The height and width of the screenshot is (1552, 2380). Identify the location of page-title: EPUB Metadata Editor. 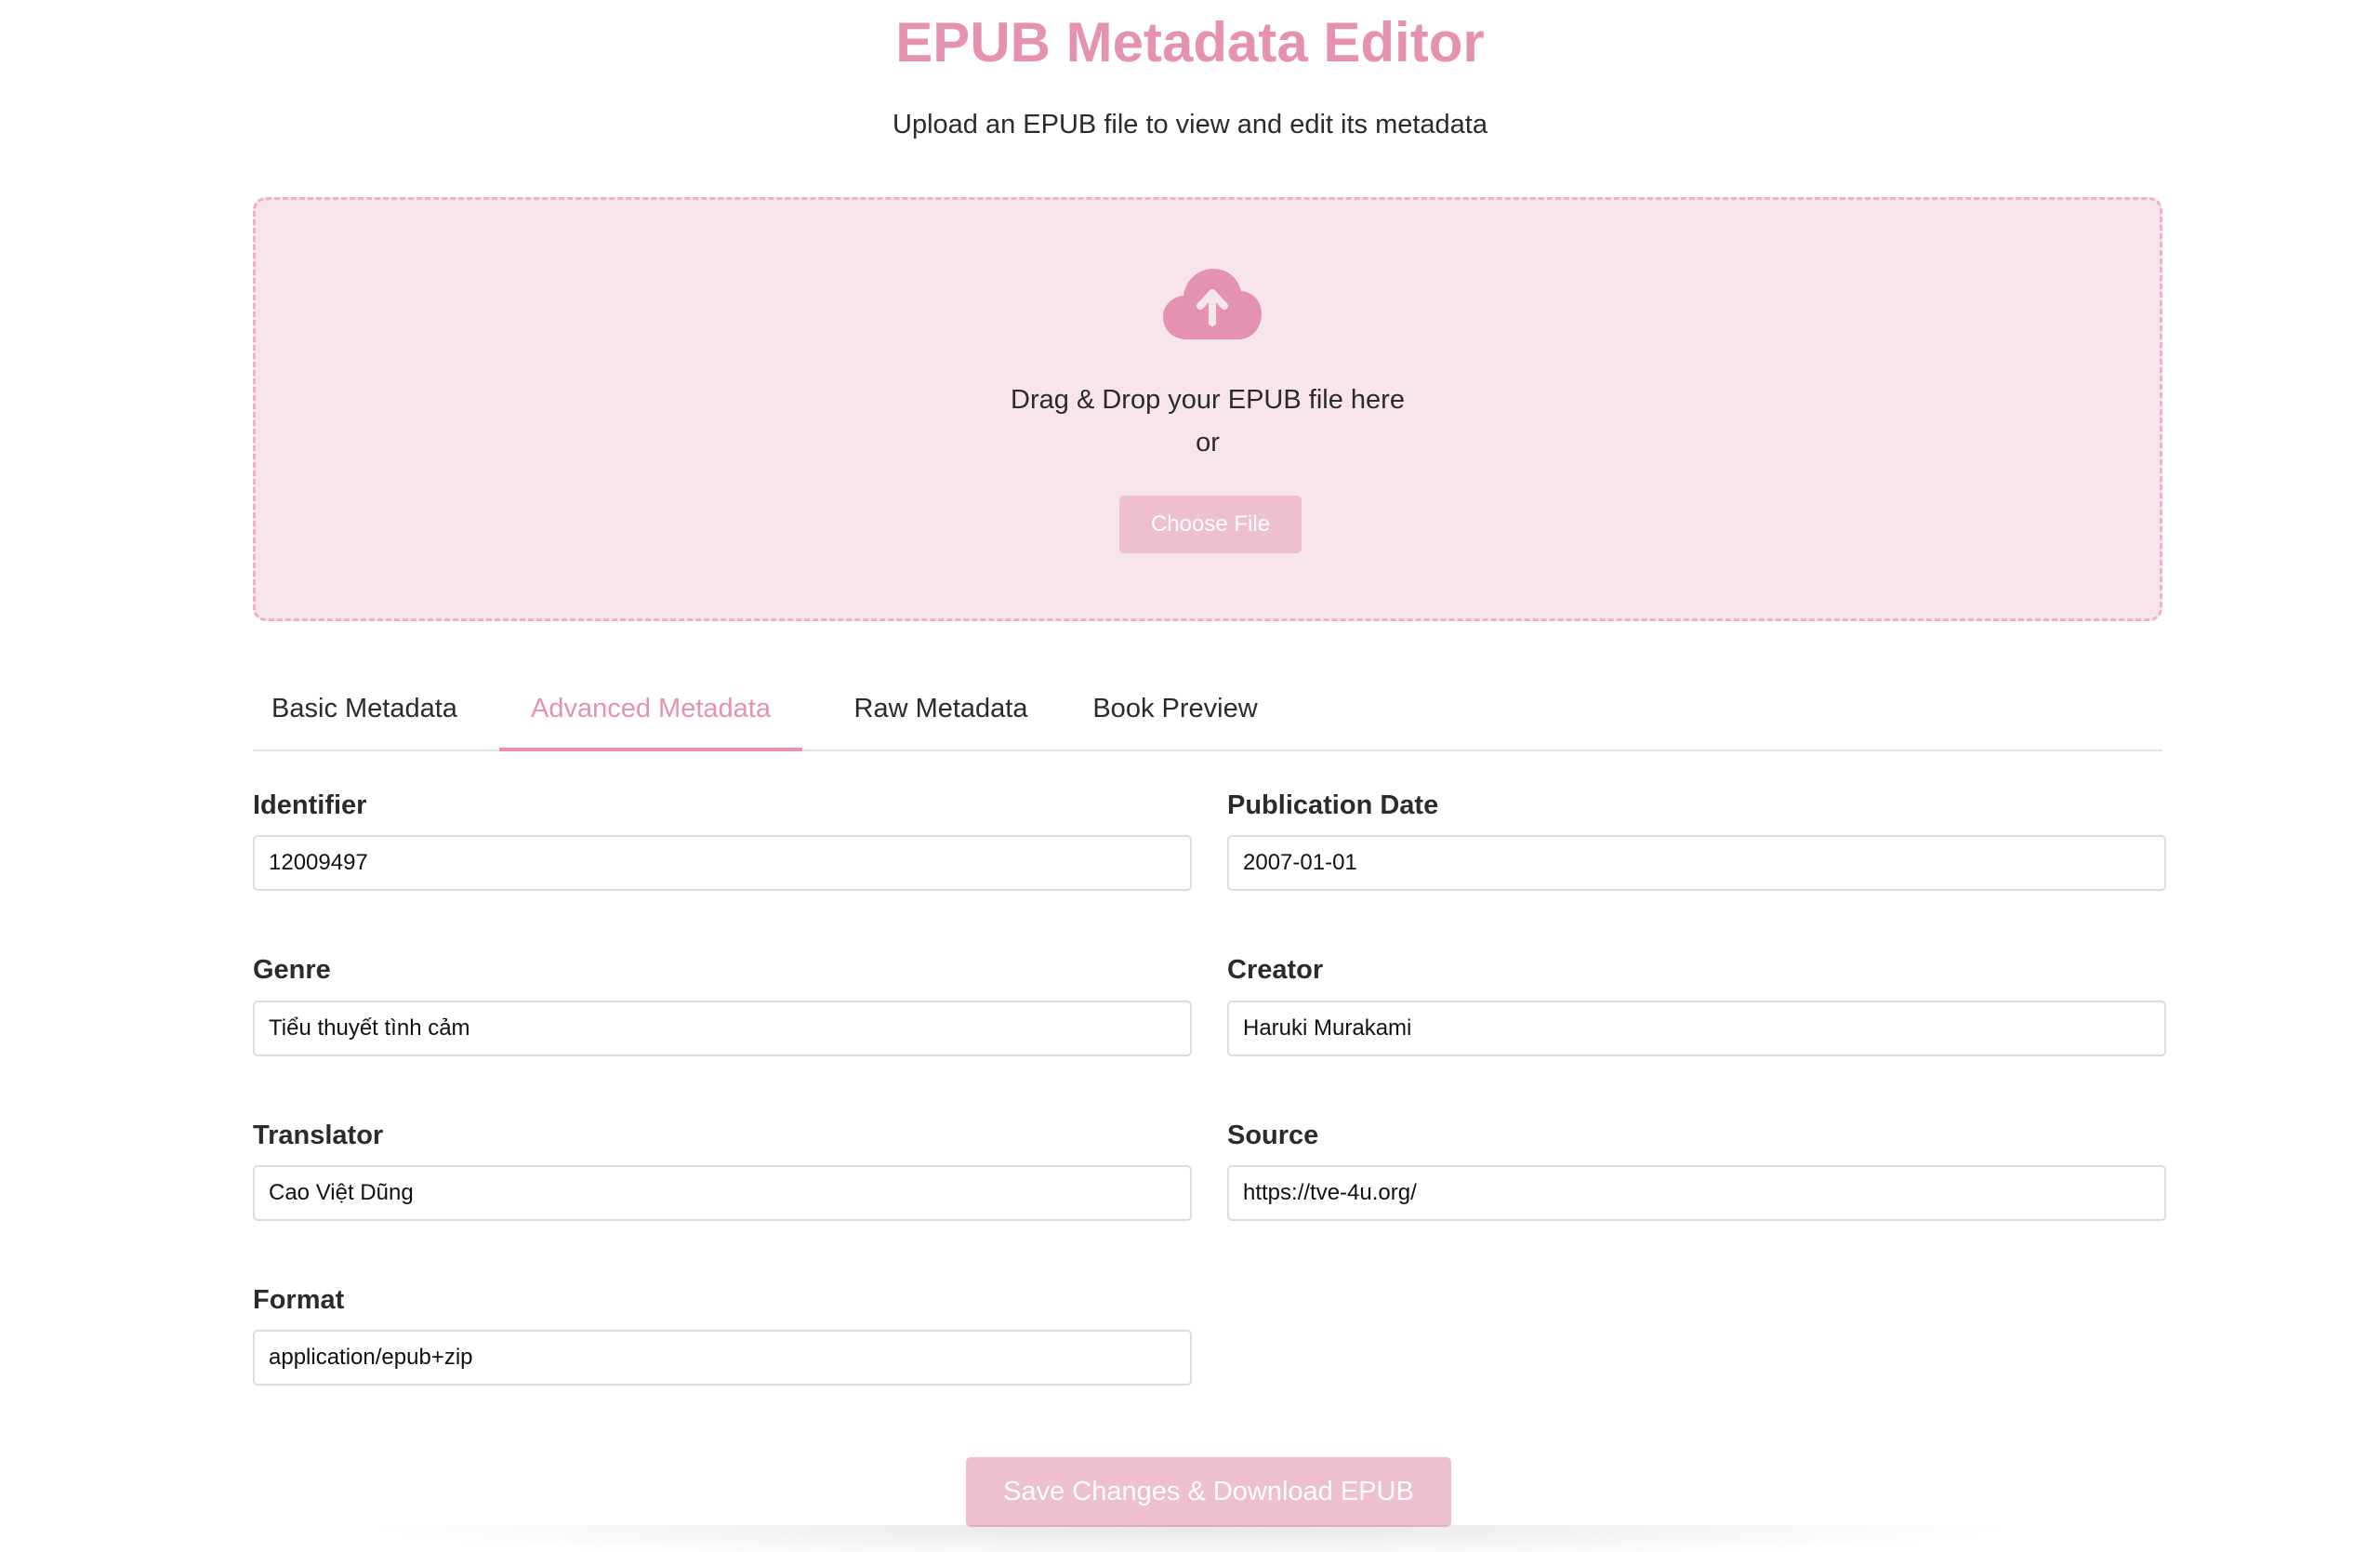
(1190, 42).